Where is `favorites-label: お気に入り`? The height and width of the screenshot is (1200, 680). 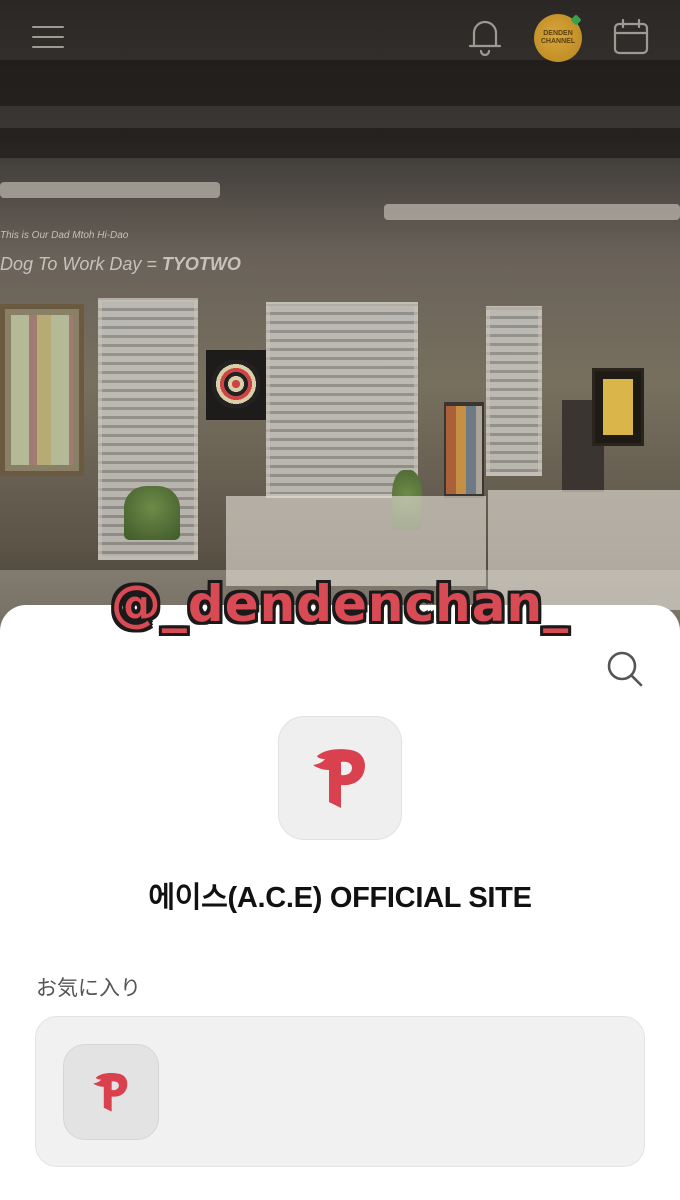
favorites-label: お気に入り is located at coordinates (88, 988).